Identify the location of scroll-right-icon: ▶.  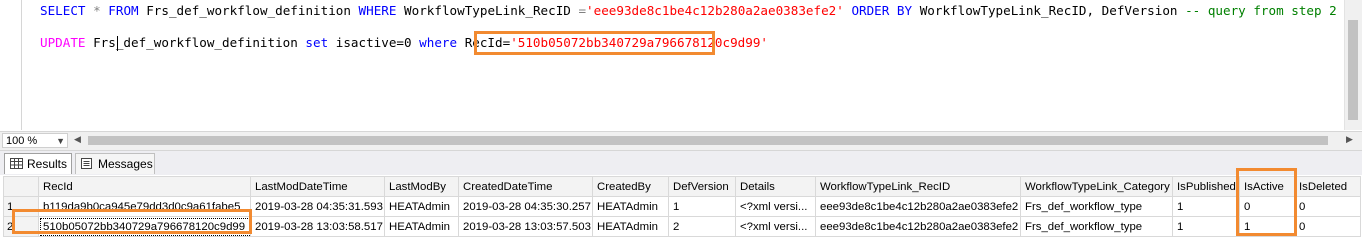
(1349, 139).